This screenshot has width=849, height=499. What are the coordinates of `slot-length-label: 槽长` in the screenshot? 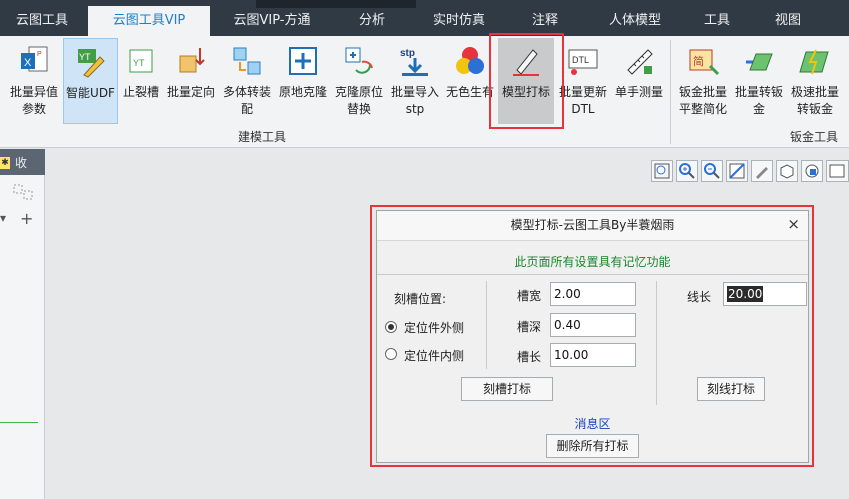 It's located at (529, 357).